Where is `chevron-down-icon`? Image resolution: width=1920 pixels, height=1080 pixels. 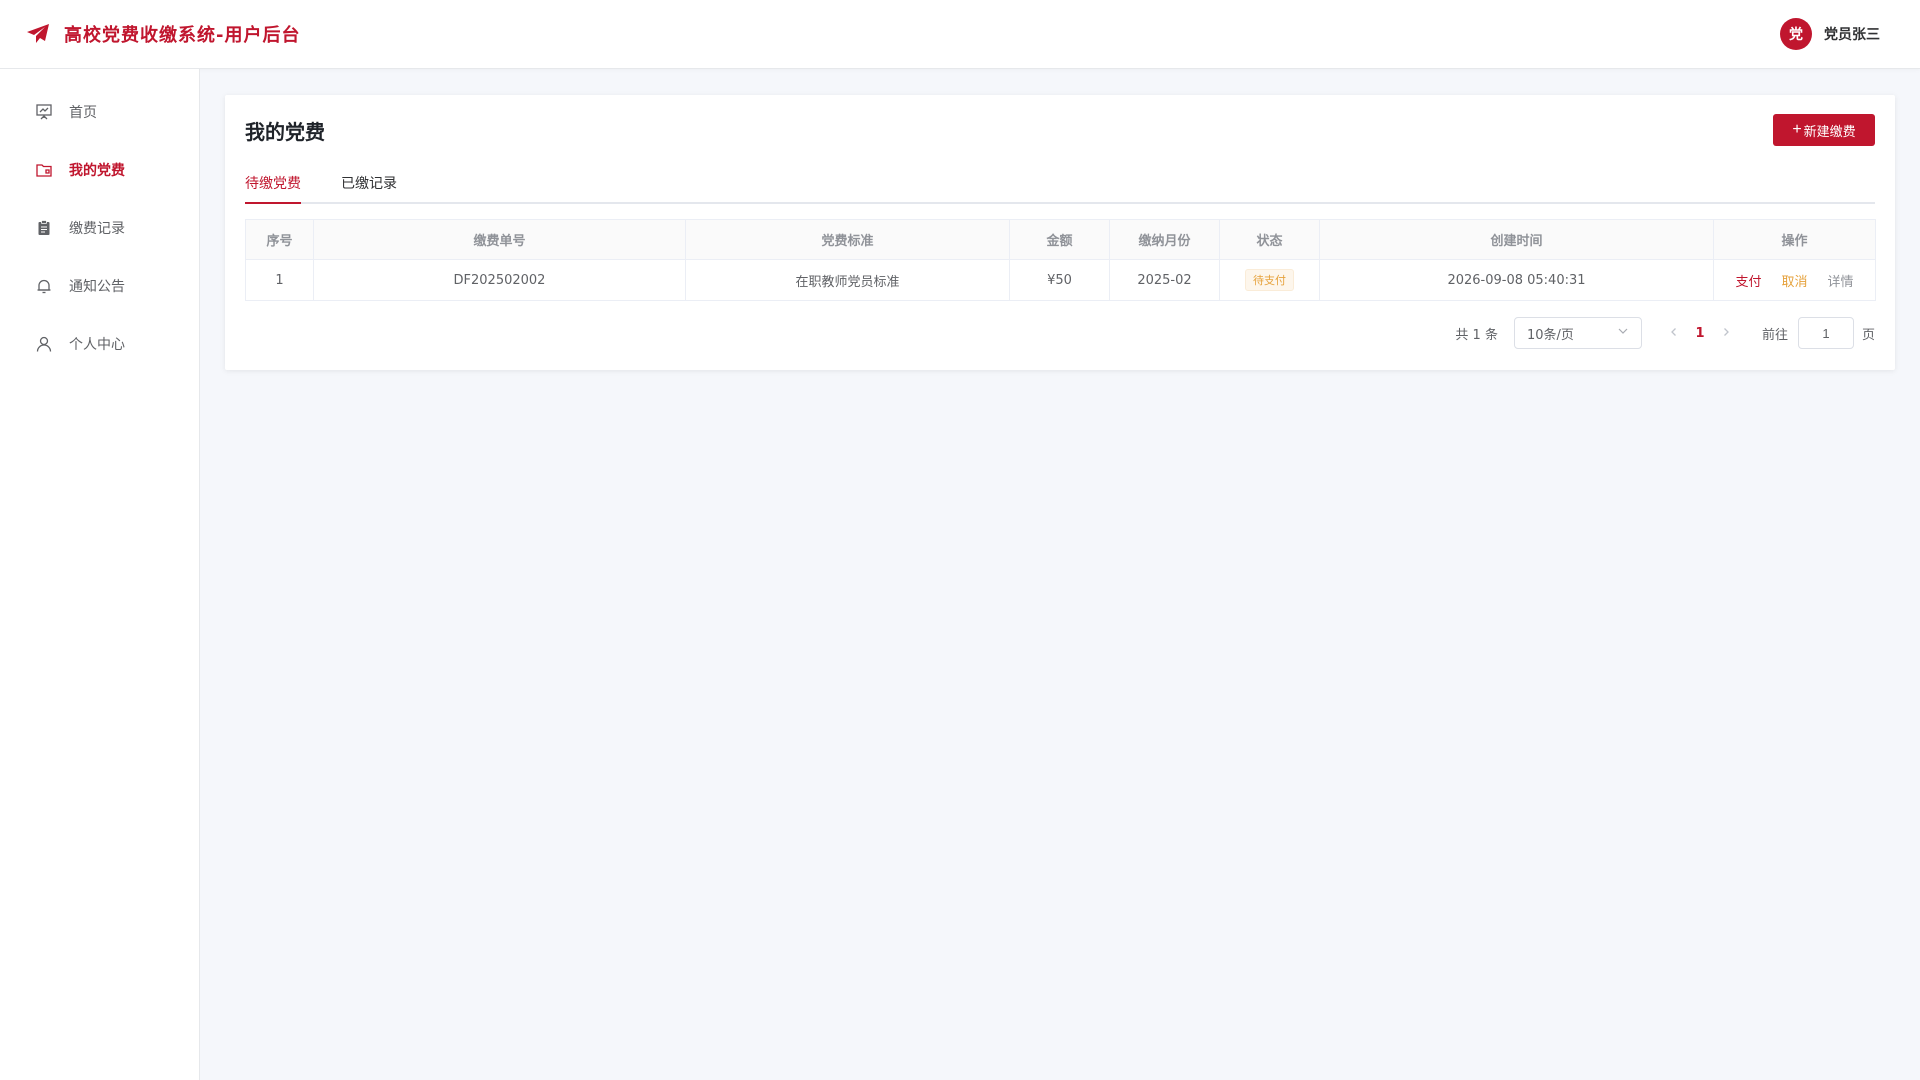
chevron-down-icon is located at coordinates (1623, 333).